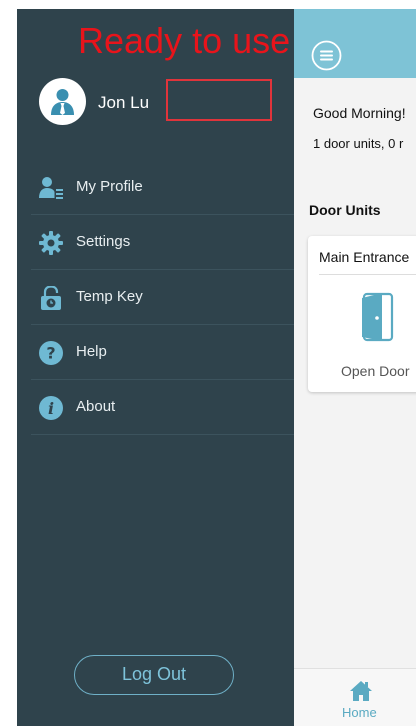  I want to click on top-bar, so click(355, 43).